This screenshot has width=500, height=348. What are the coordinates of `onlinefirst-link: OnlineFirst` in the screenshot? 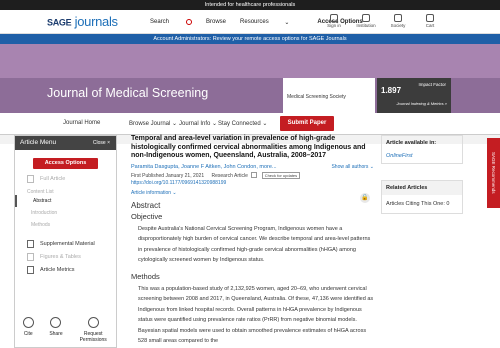 It's located at (422, 156).